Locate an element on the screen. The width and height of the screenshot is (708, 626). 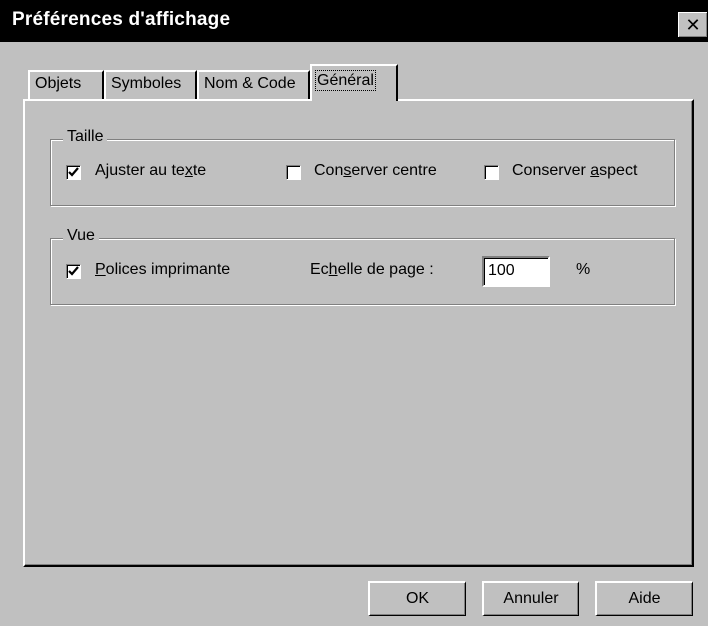
ok-button-label: OK is located at coordinates (417, 598).